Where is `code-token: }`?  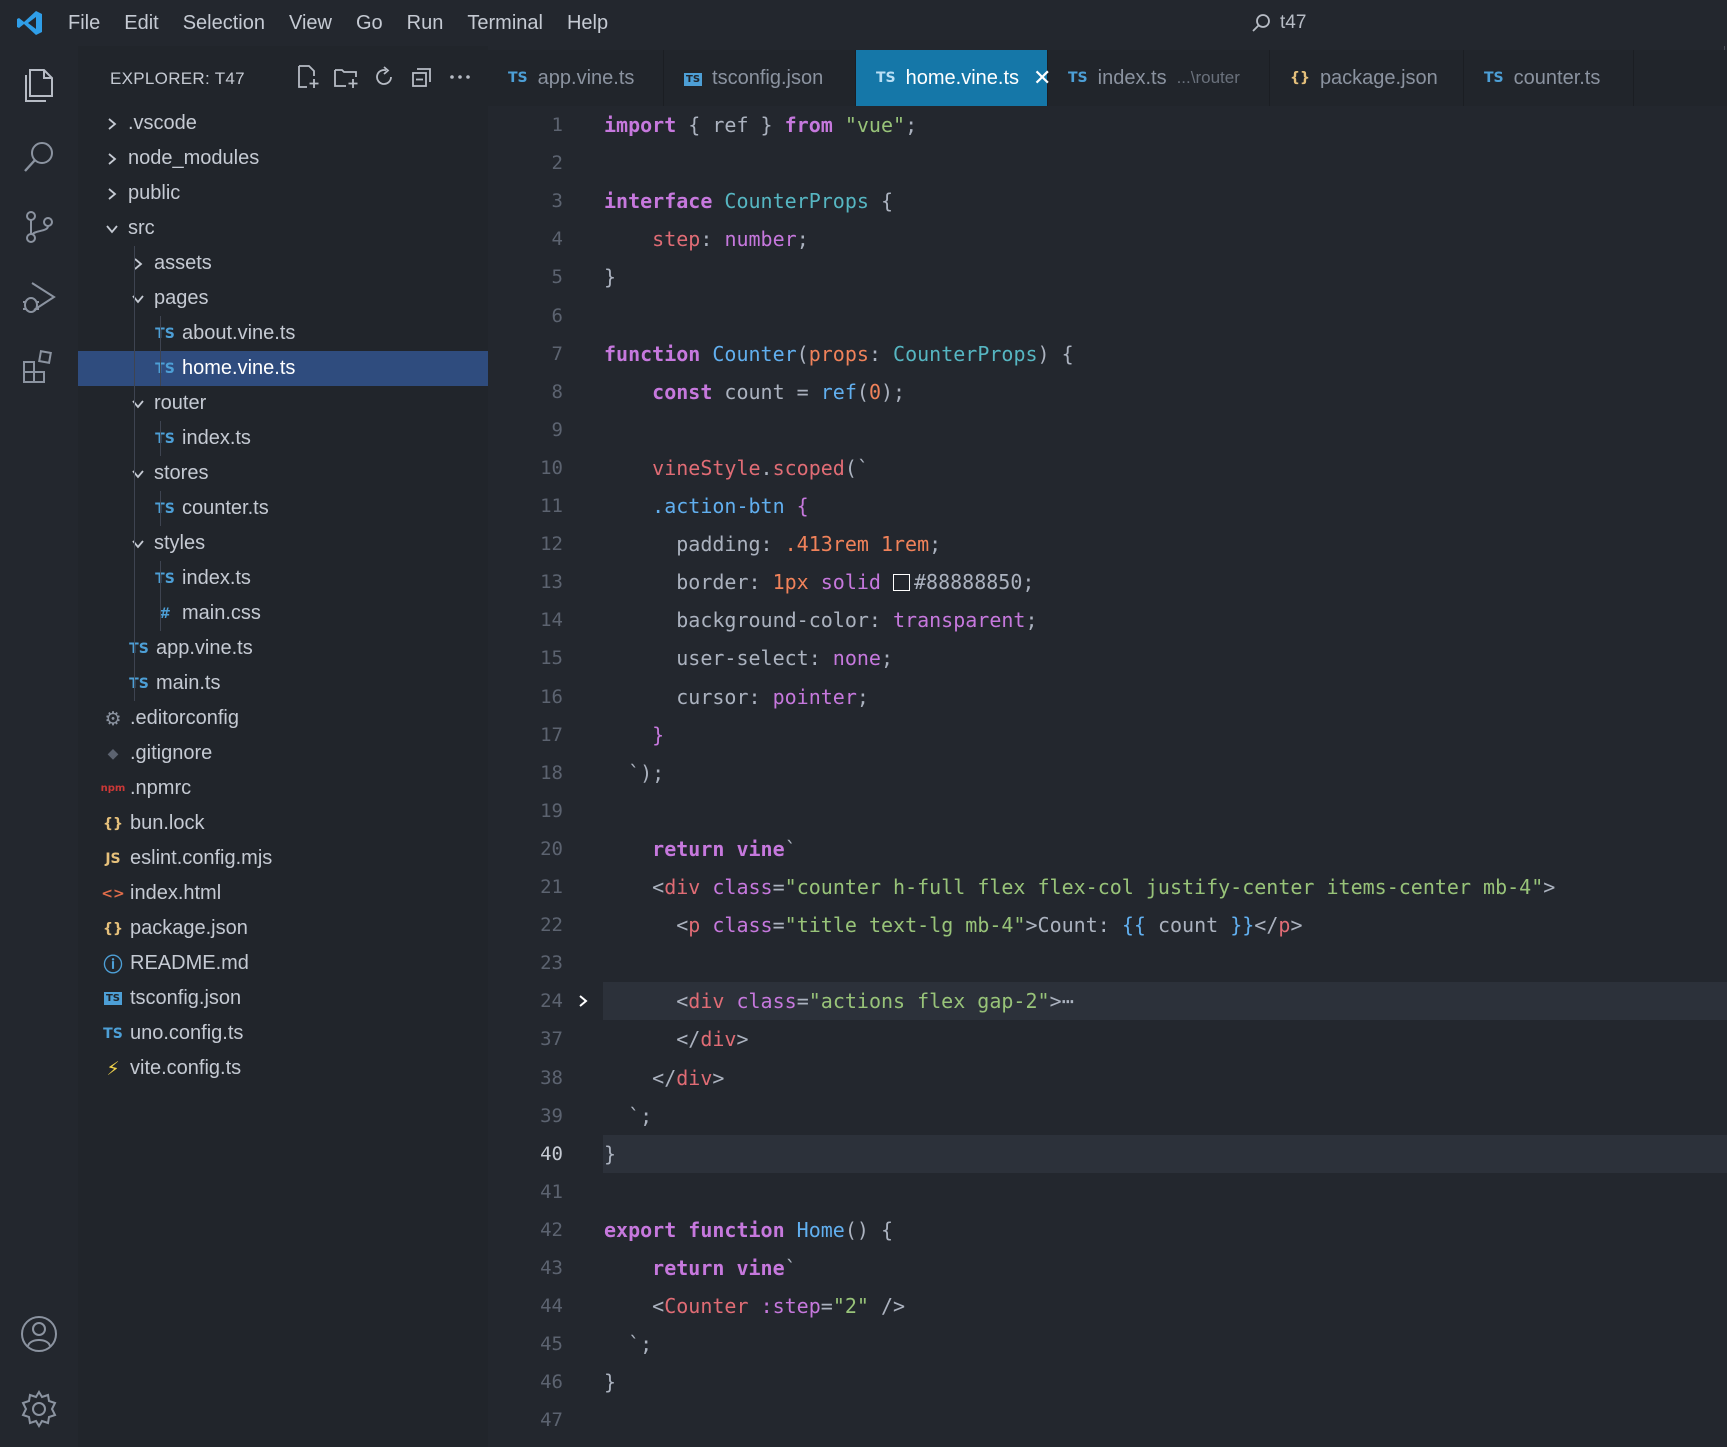
code-token: } is located at coordinates (766, 125).